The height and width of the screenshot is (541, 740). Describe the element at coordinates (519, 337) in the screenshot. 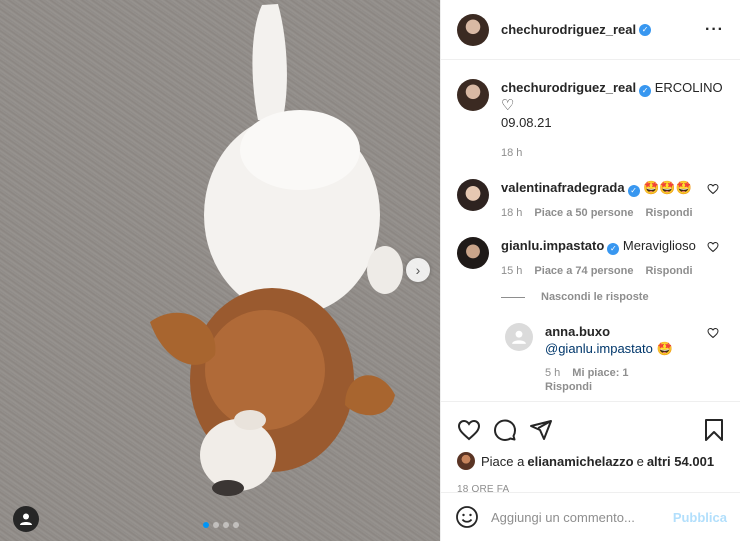

I see `default-avatar-icon` at that location.